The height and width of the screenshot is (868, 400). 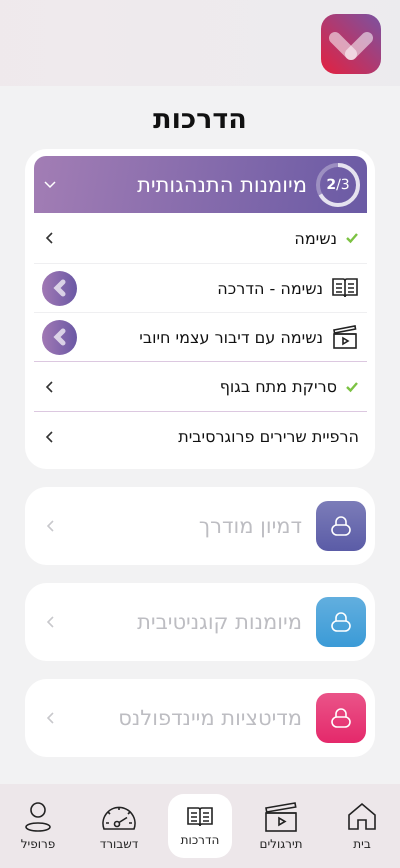 I want to click on nav-label: פרופיל, so click(x=38, y=844).